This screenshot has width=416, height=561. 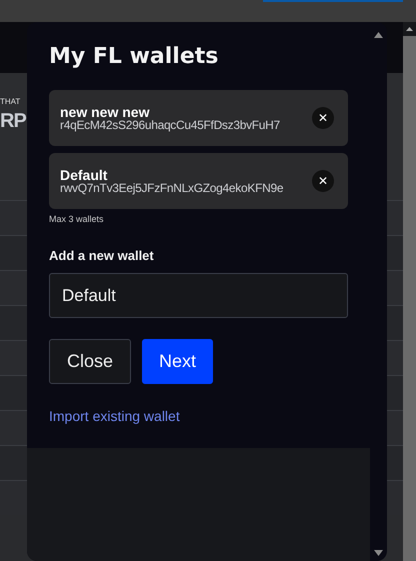 I want to click on eyebrow-text: THAT, so click(x=10, y=101).